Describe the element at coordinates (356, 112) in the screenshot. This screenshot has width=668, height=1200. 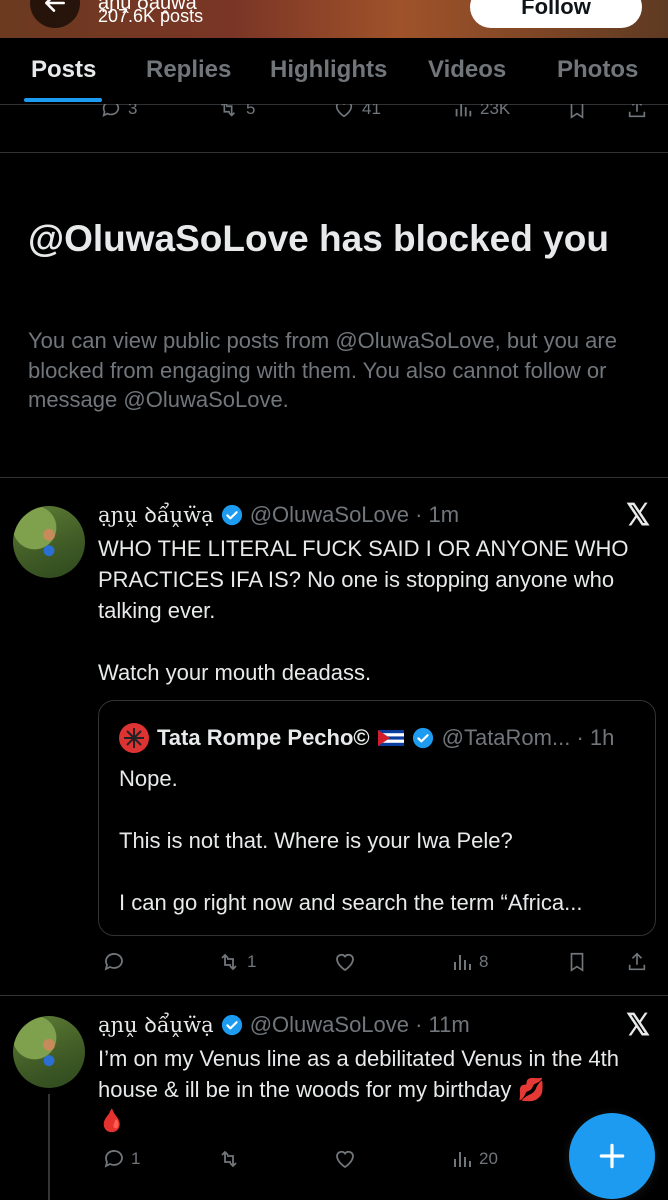
I see `like-action: 41` at that location.